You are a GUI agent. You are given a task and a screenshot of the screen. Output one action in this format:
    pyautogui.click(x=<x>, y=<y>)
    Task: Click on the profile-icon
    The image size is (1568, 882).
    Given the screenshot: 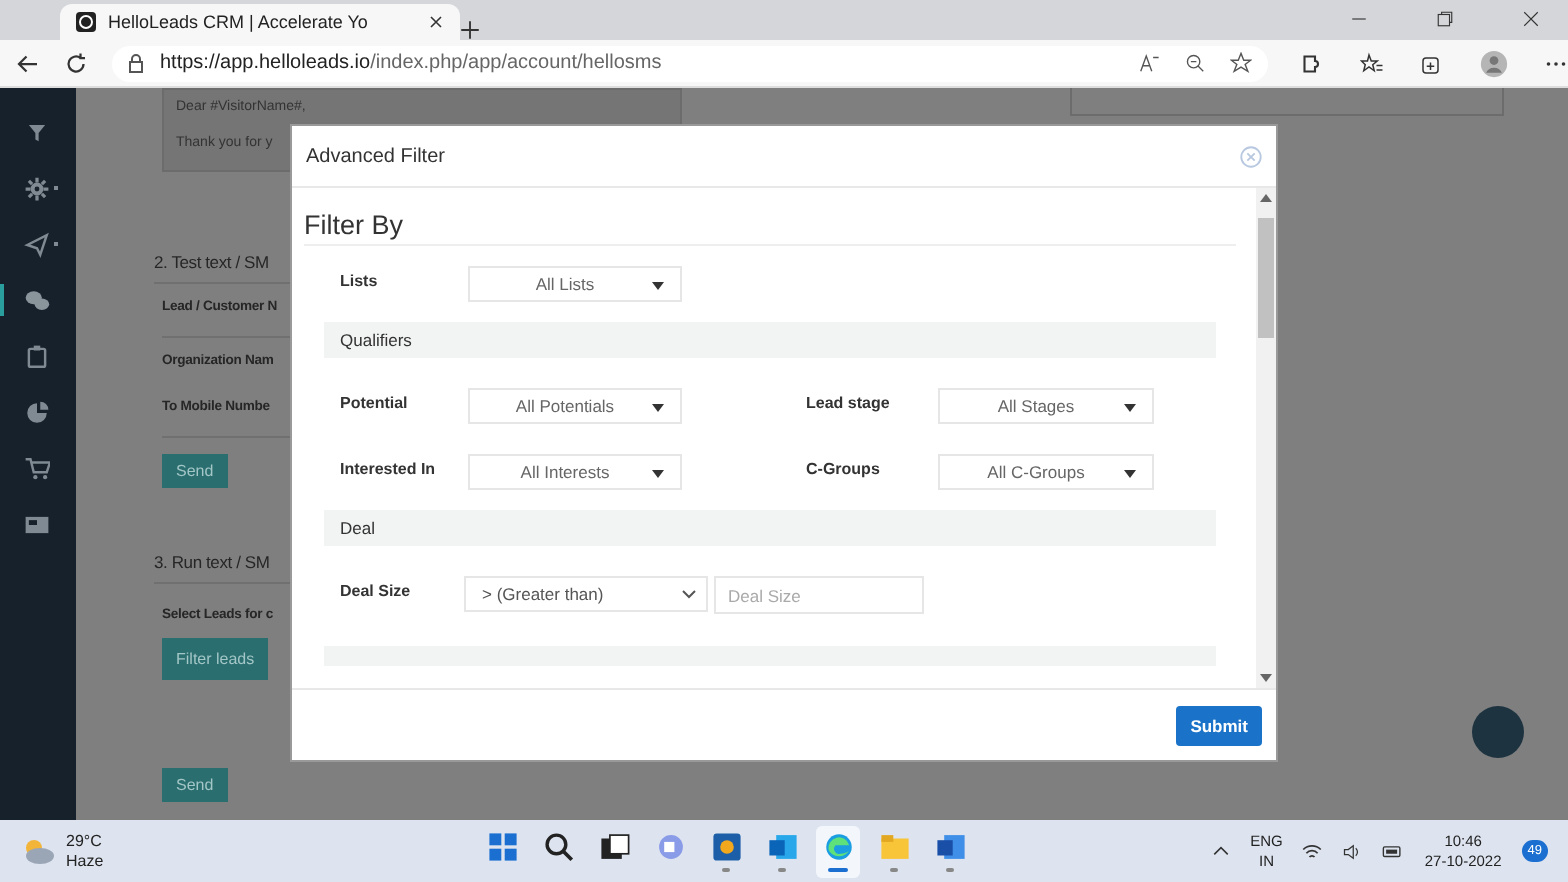 What is the action you would take?
    pyautogui.click(x=1494, y=63)
    